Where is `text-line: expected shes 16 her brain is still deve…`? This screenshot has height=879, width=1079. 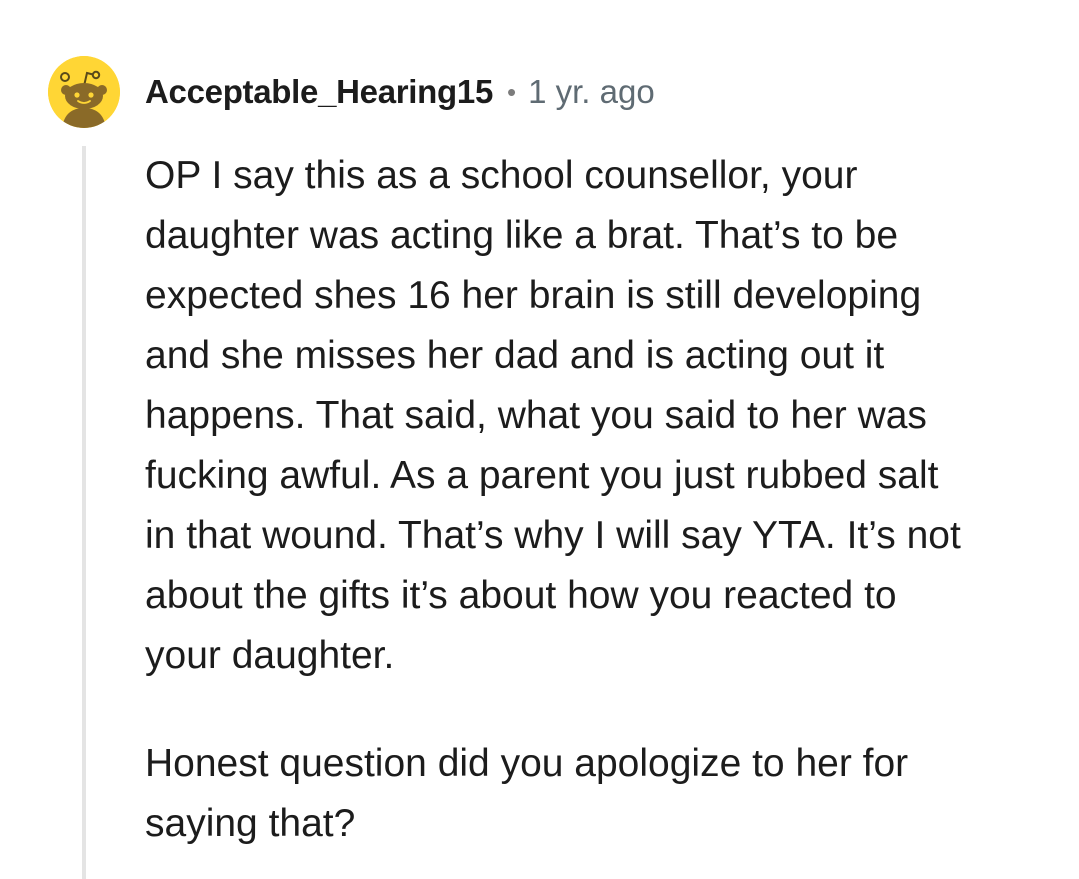 text-line: expected shes 16 her brain is still deve… is located at coordinates (533, 295).